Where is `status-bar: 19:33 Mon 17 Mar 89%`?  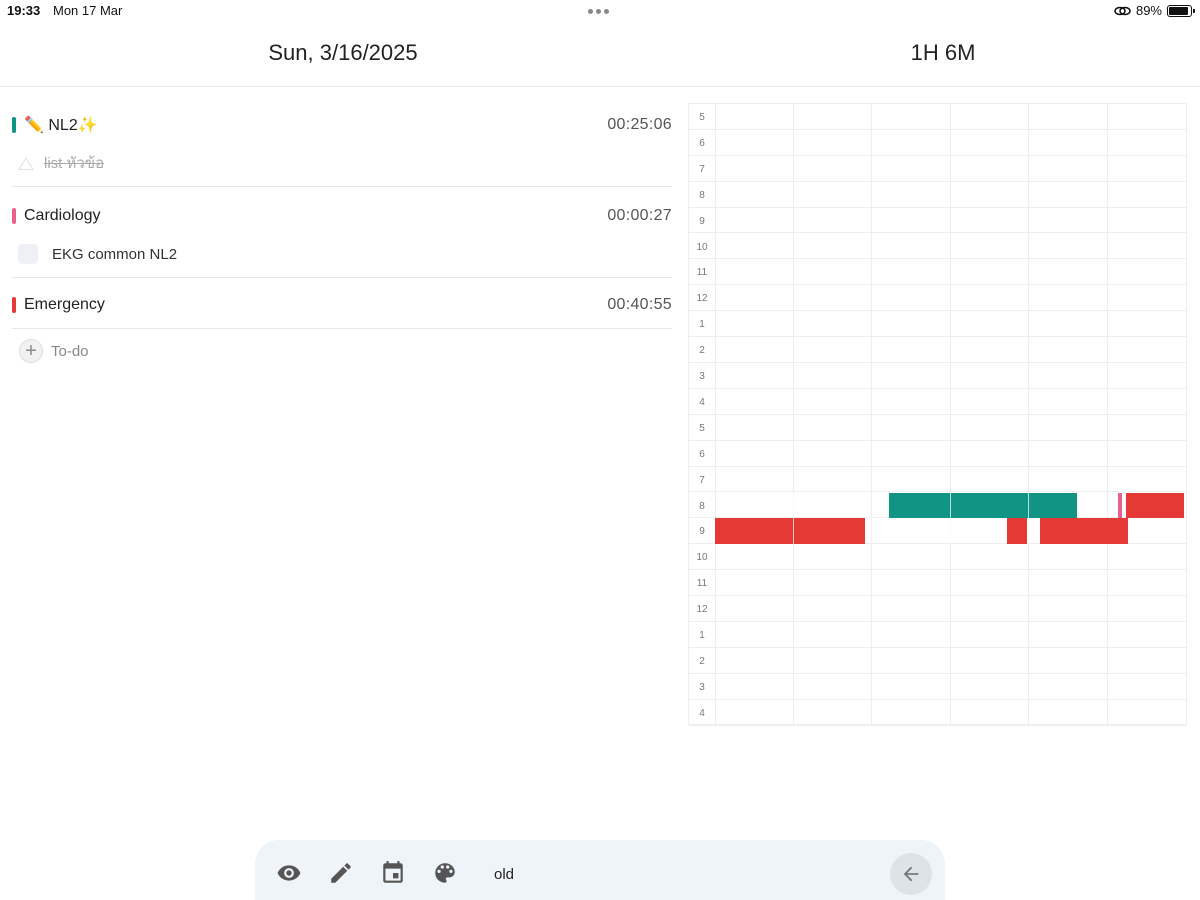 status-bar: 19:33 Mon 17 Mar 89% is located at coordinates (600, 11).